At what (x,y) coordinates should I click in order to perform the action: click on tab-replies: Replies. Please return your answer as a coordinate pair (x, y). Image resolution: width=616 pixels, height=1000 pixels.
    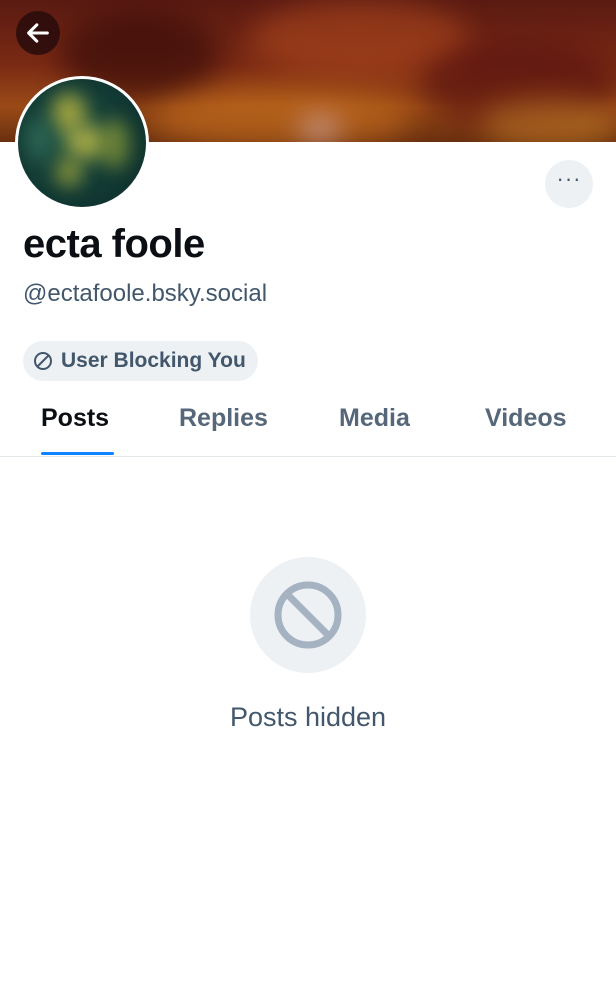
    Looking at the image, I should click on (223, 418).